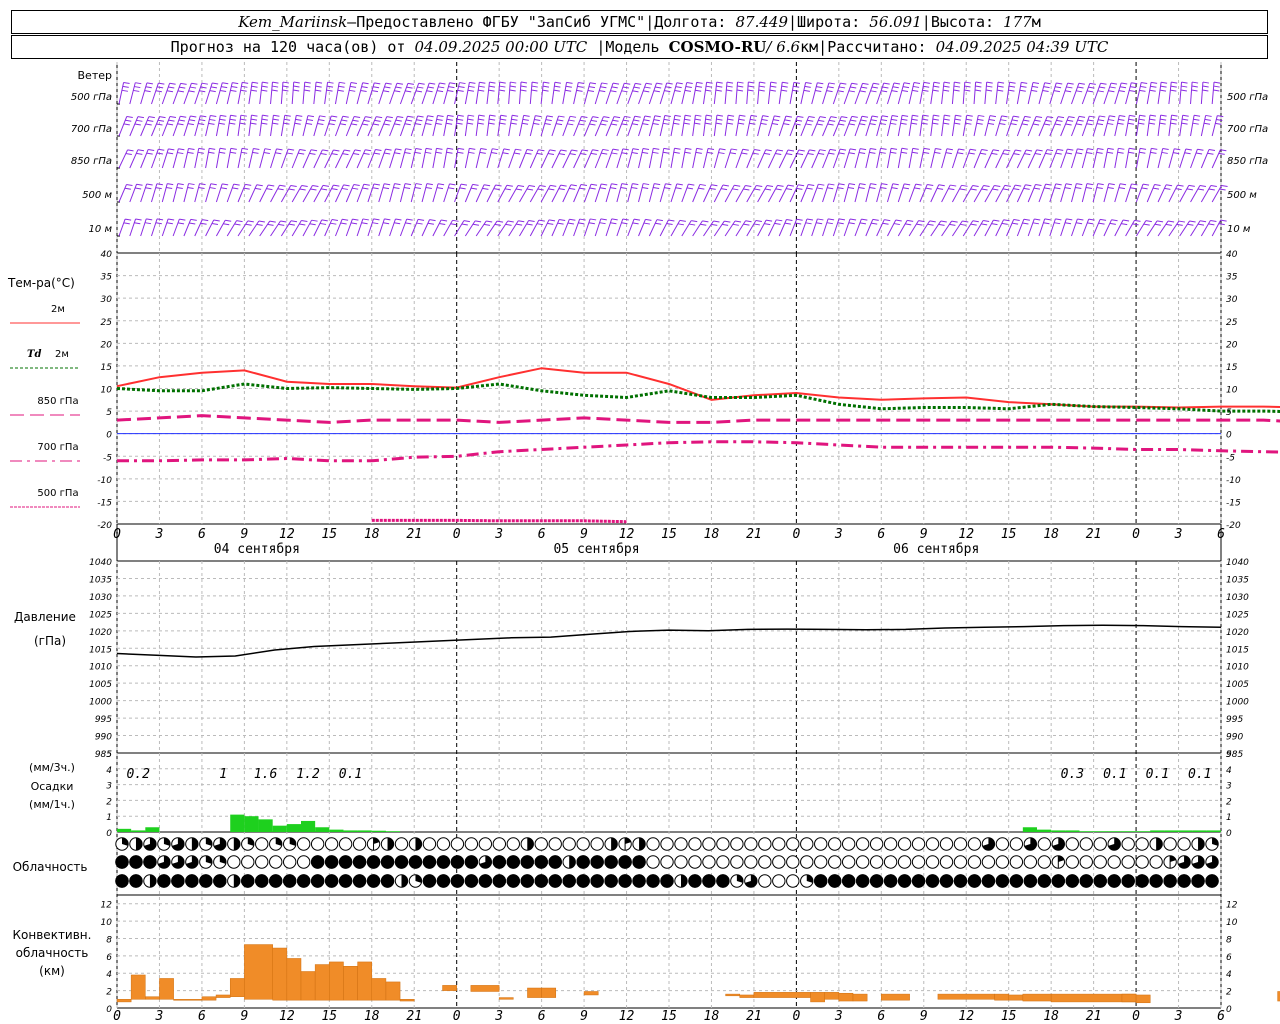  Describe the element at coordinates (1232, 368) in the screenshot. I see `temp-axis-tick: 15` at that location.